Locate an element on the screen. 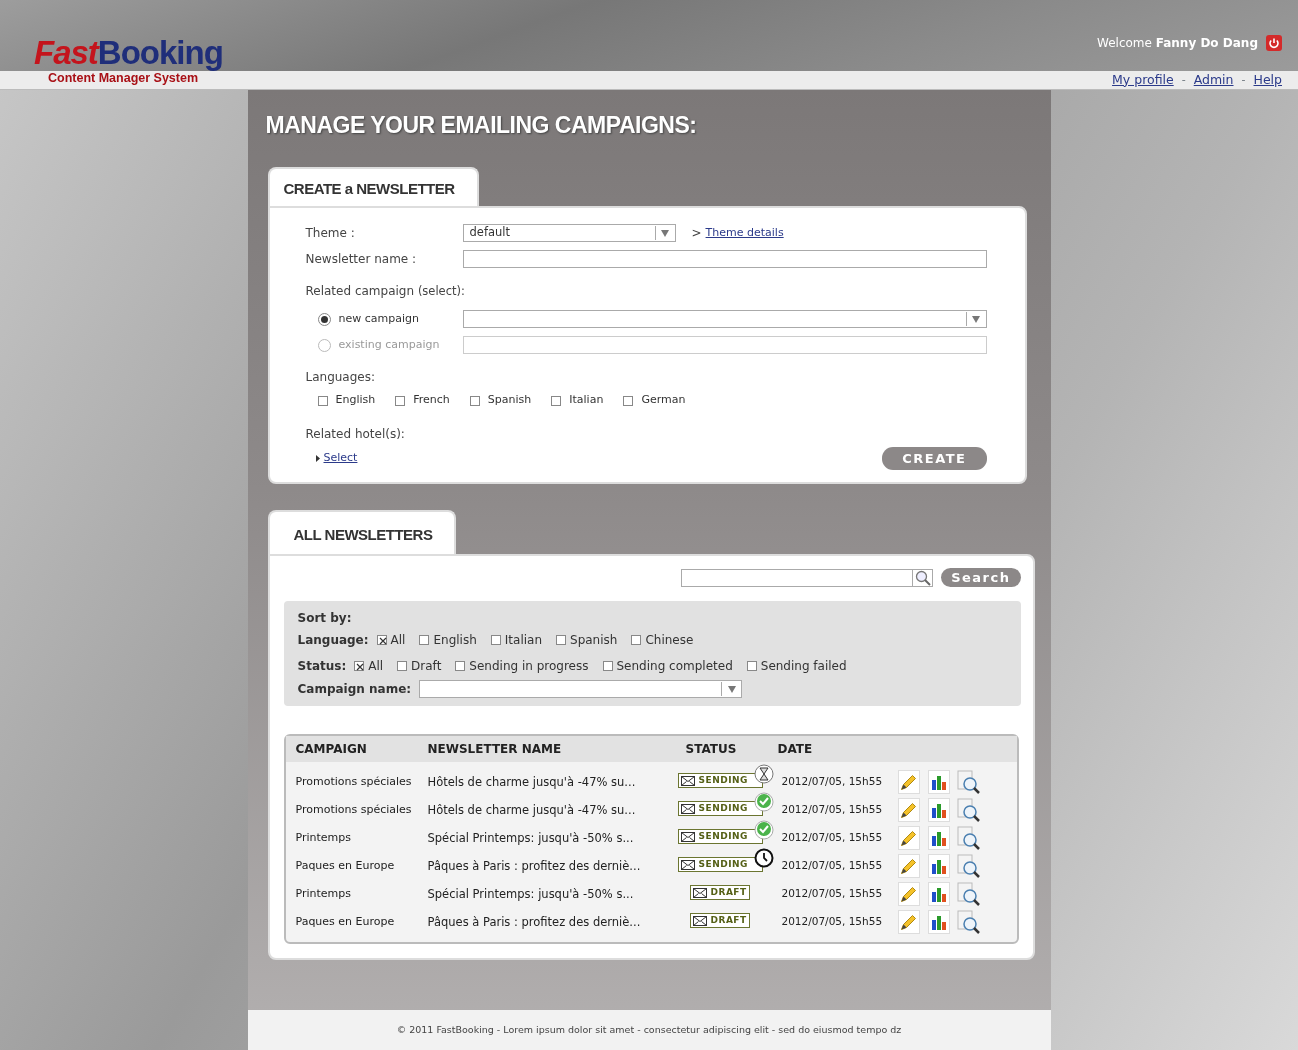 This screenshot has height=1050, width=1298. nav-link: My profile is located at coordinates (1143, 80).